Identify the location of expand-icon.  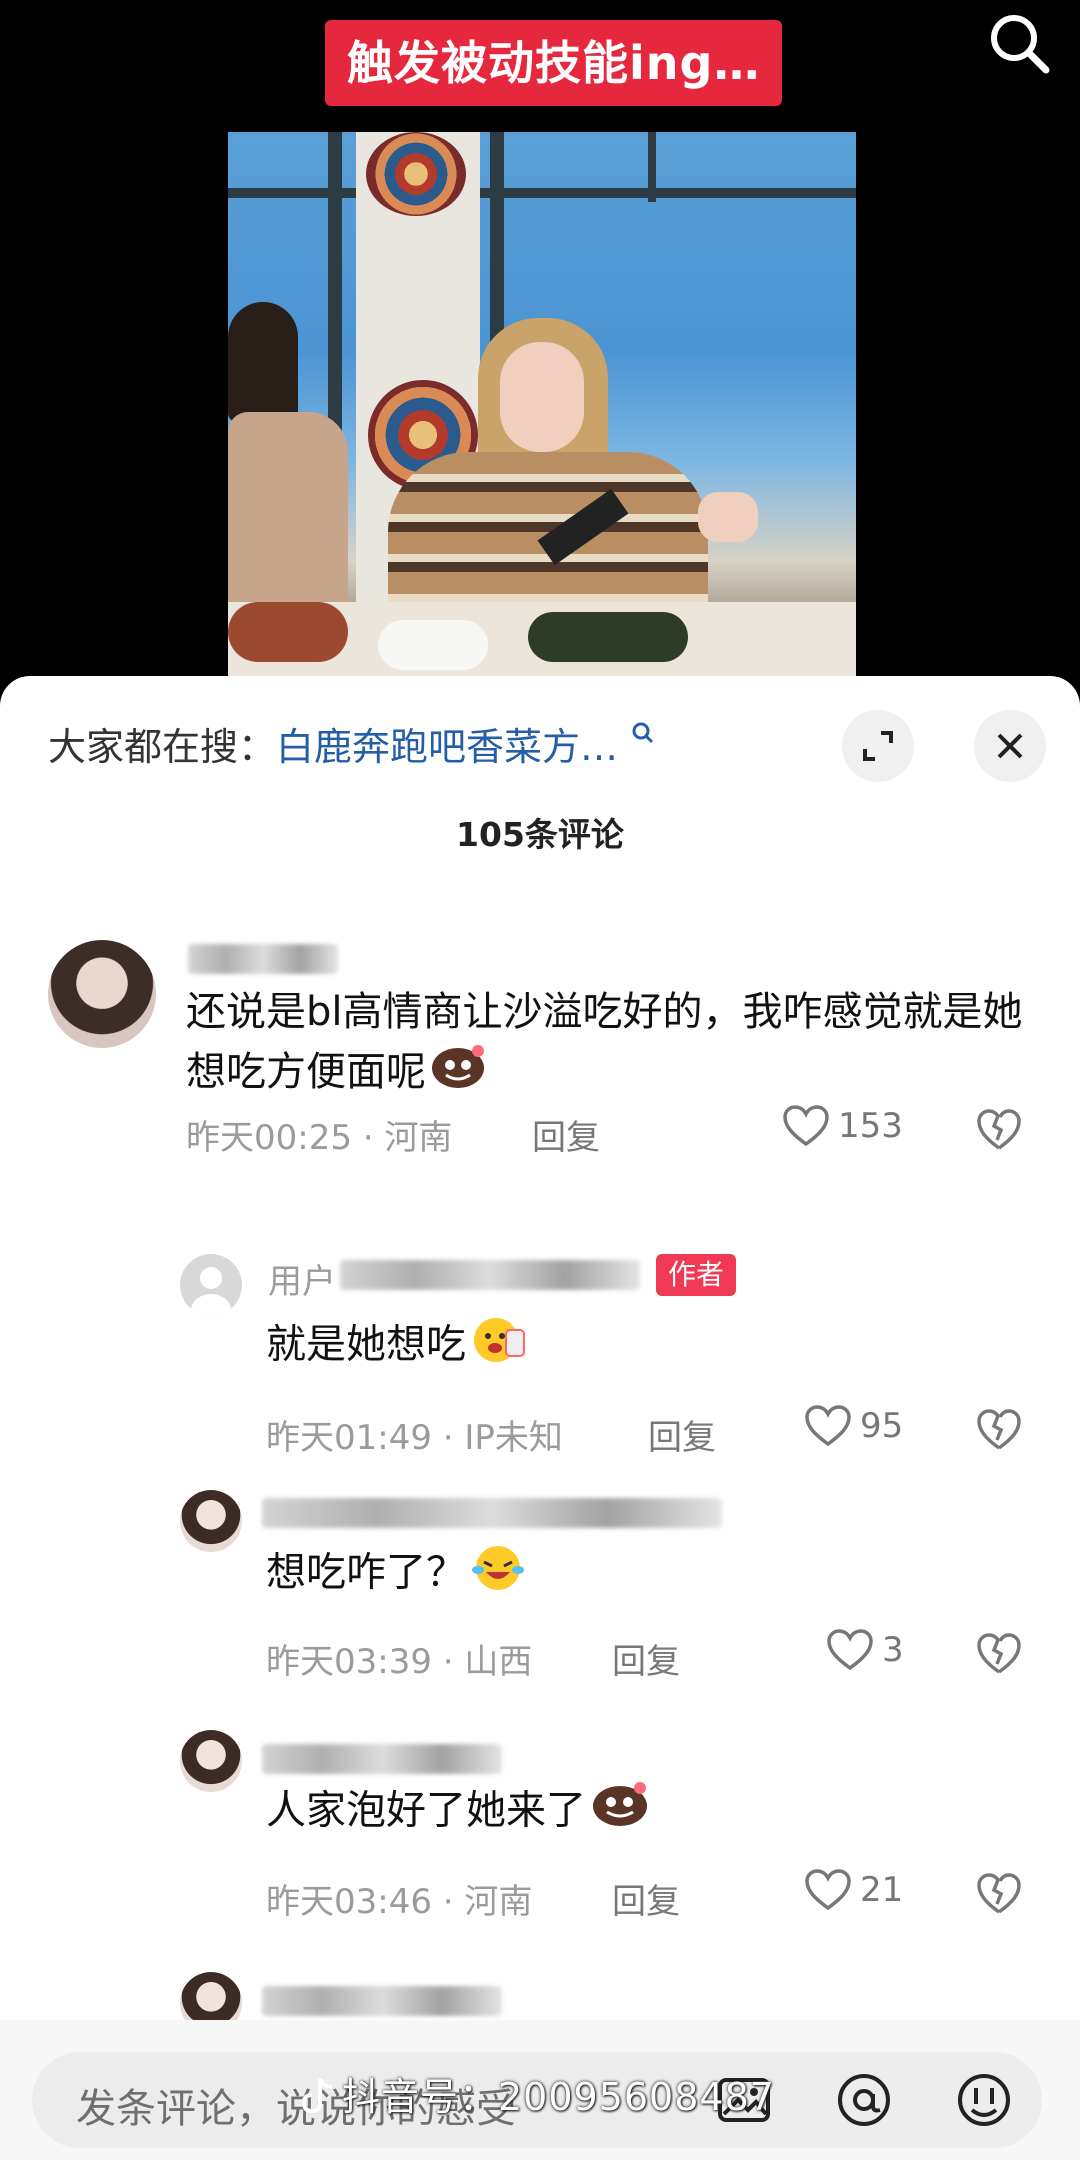
(878, 746).